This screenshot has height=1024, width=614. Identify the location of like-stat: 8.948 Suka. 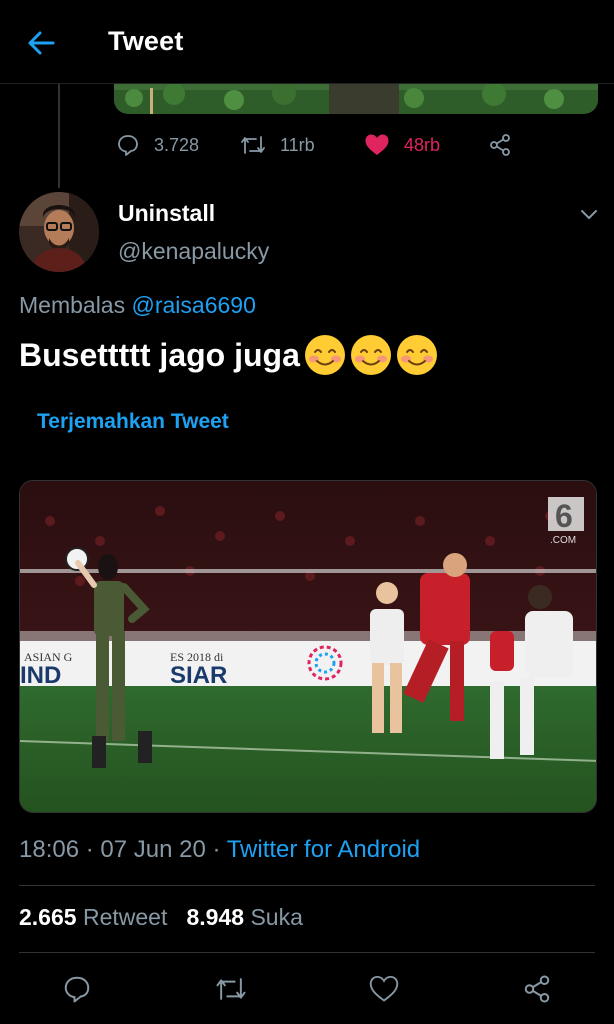
(245, 917).